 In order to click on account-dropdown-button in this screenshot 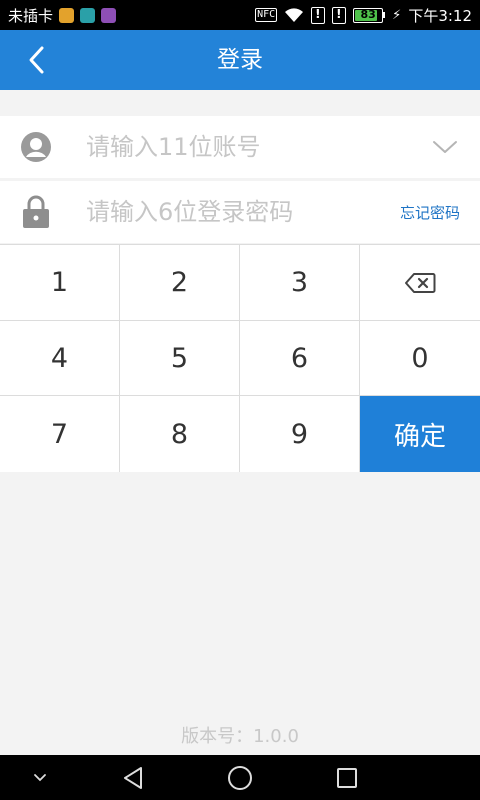, I will do `click(445, 147)`.